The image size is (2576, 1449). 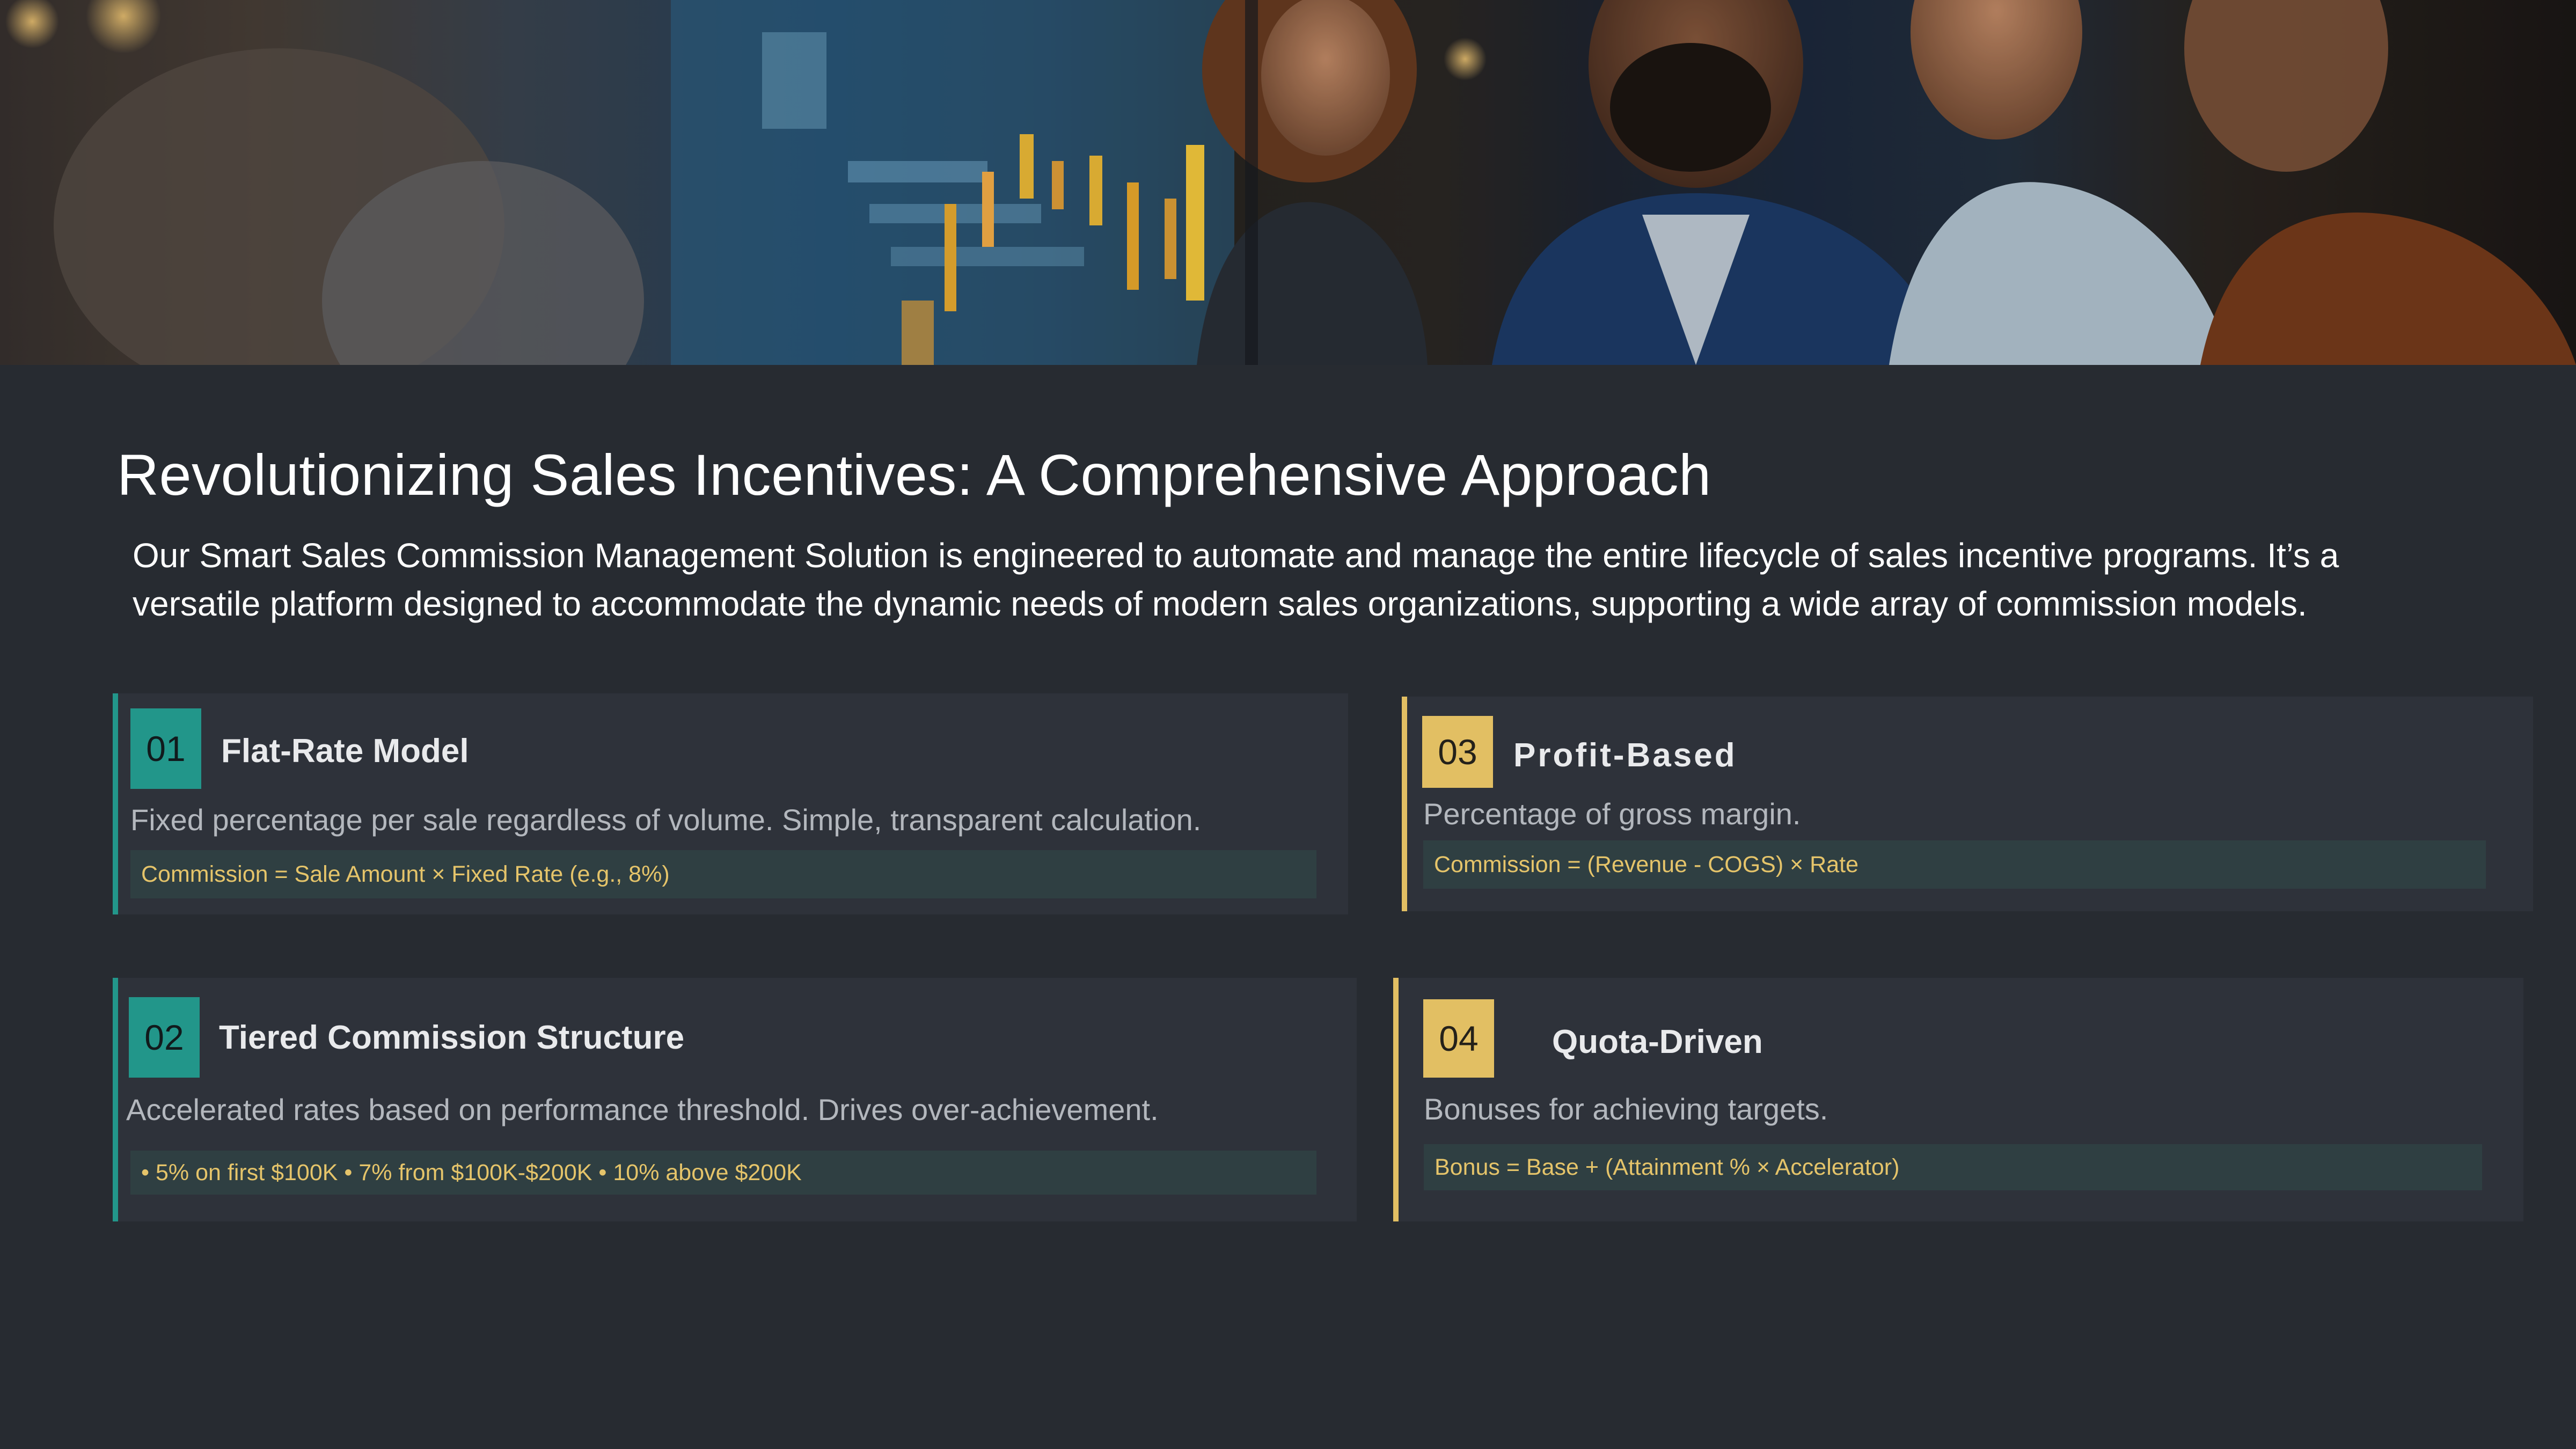 I want to click on card-number-badge: 01, so click(x=165, y=748).